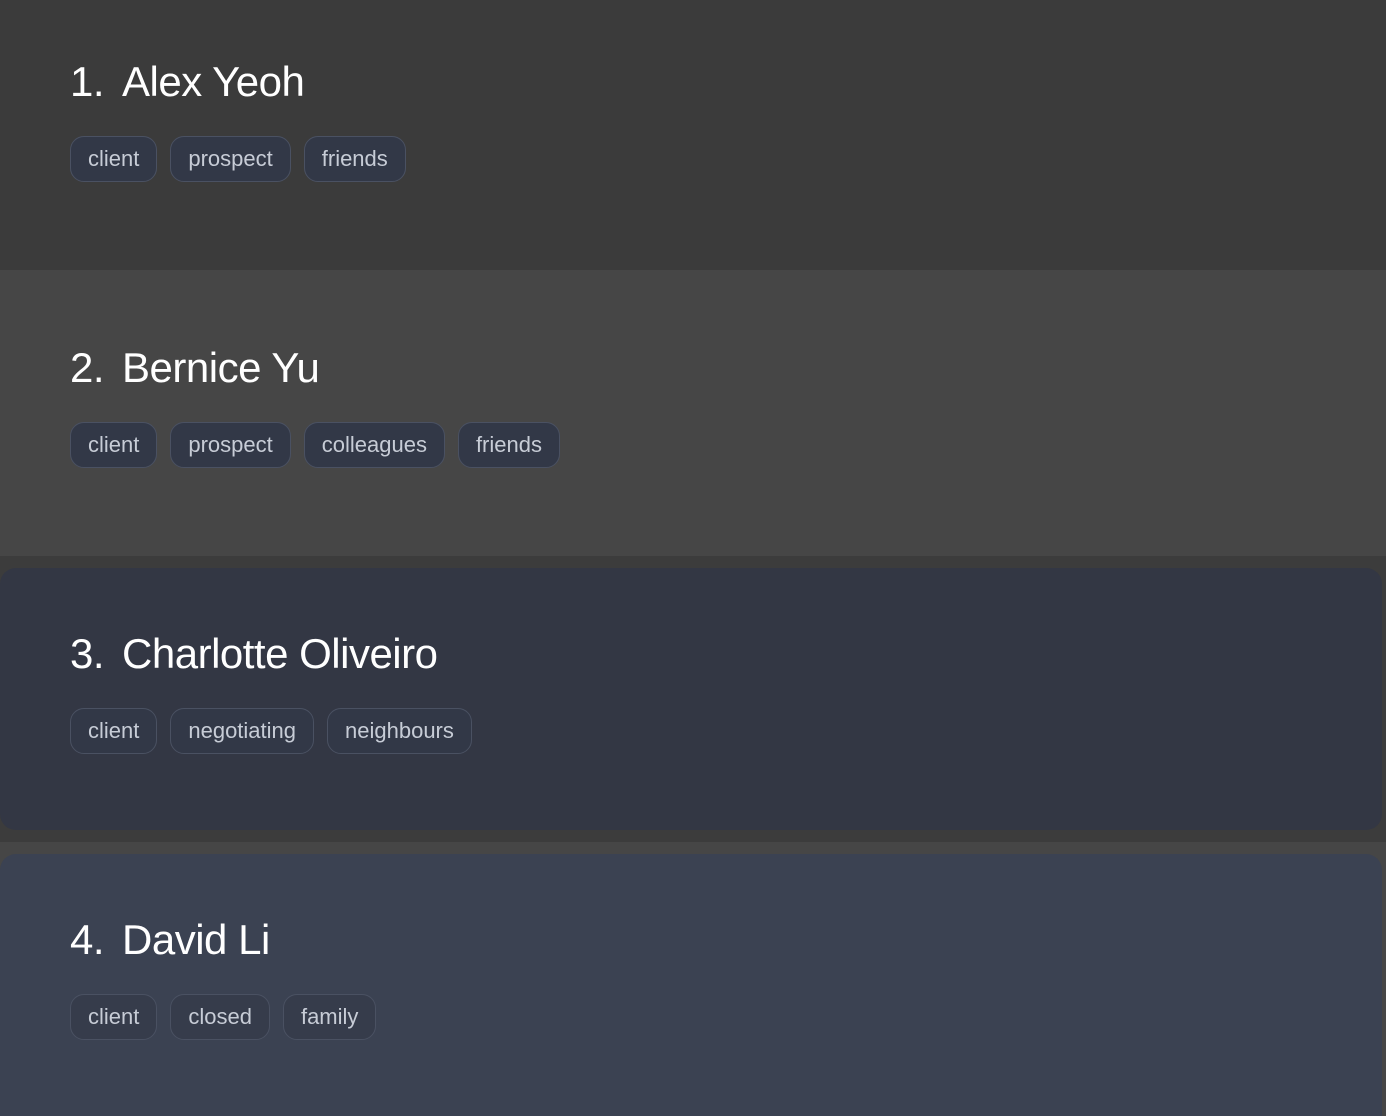 The width and height of the screenshot is (1386, 1116). I want to click on tag-list: client prospect friends, so click(238, 159).